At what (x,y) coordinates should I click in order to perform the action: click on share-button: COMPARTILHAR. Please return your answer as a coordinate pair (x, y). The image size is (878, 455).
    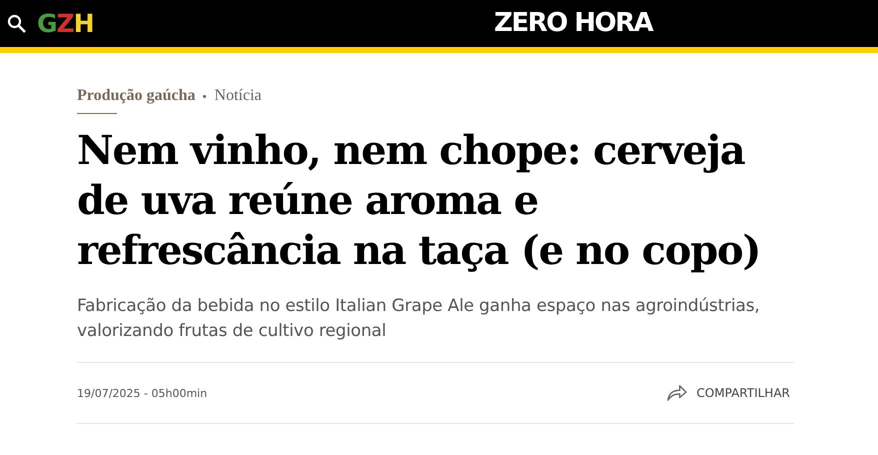
    Looking at the image, I should click on (730, 393).